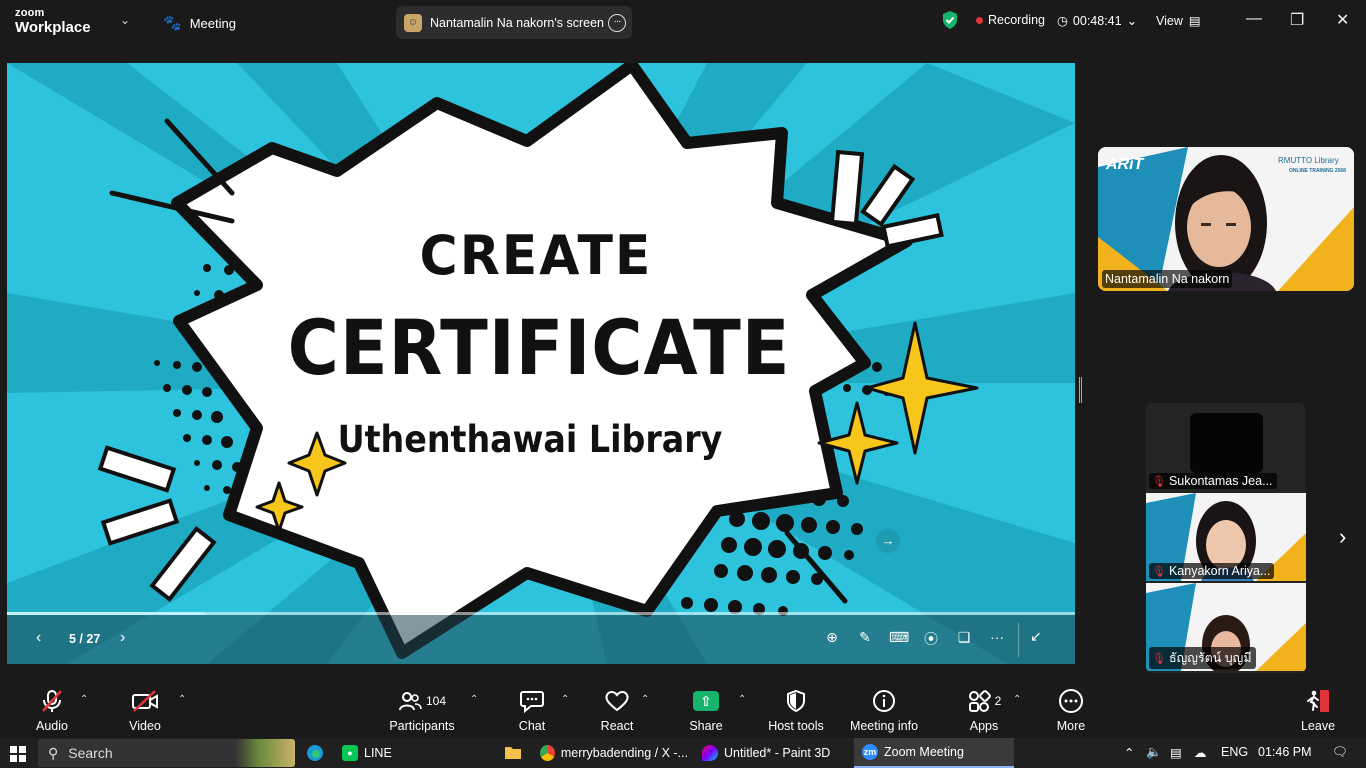 This screenshot has width=1366, height=768. What do you see at coordinates (1169, 20) in the screenshot?
I see `view-label: View` at bounding box center [1169, 20].